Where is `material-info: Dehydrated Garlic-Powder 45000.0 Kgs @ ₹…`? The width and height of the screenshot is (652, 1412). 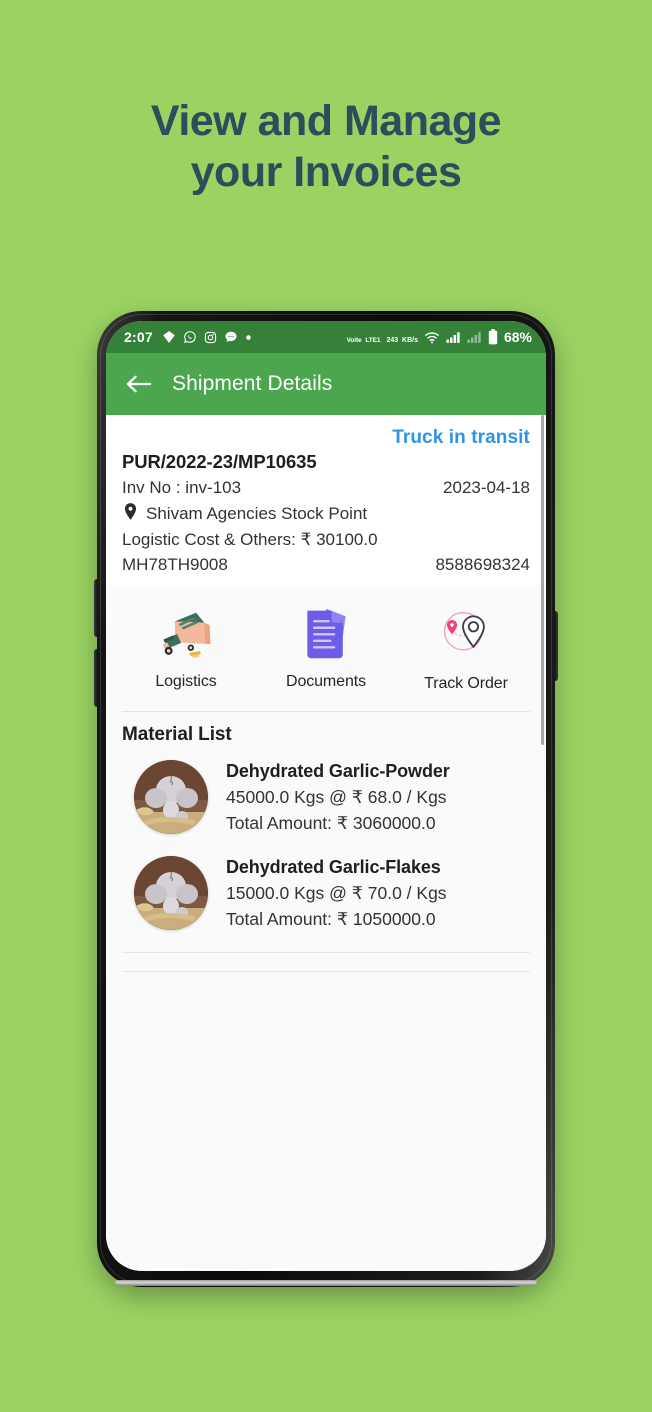 material-info: Dehydrated Garlic-Powder 45000.0 Kgs @ ₹… is located at coordinates (338, 797).